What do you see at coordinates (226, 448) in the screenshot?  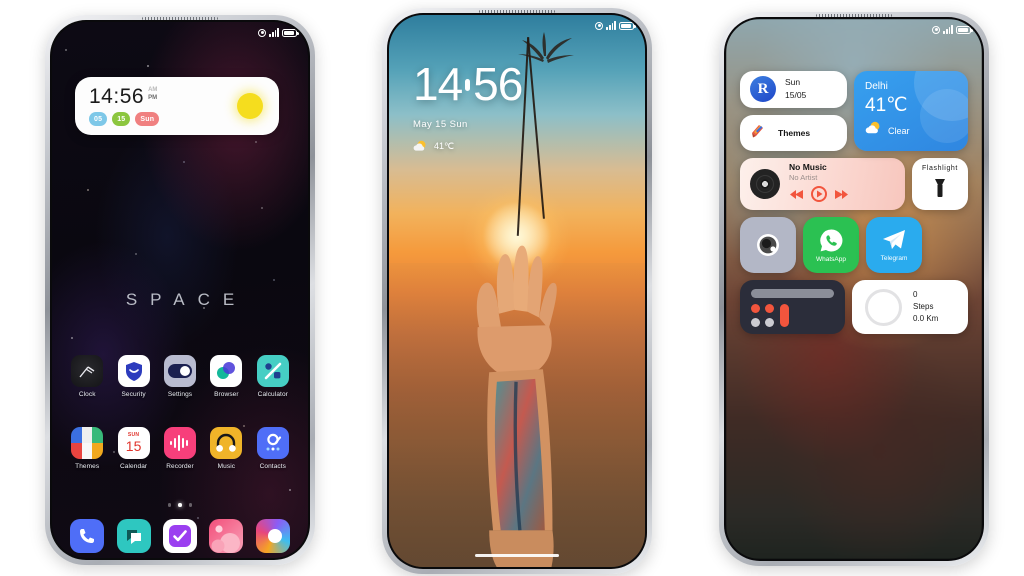 I see `app-music: Music` at bounding box center [226, 448].